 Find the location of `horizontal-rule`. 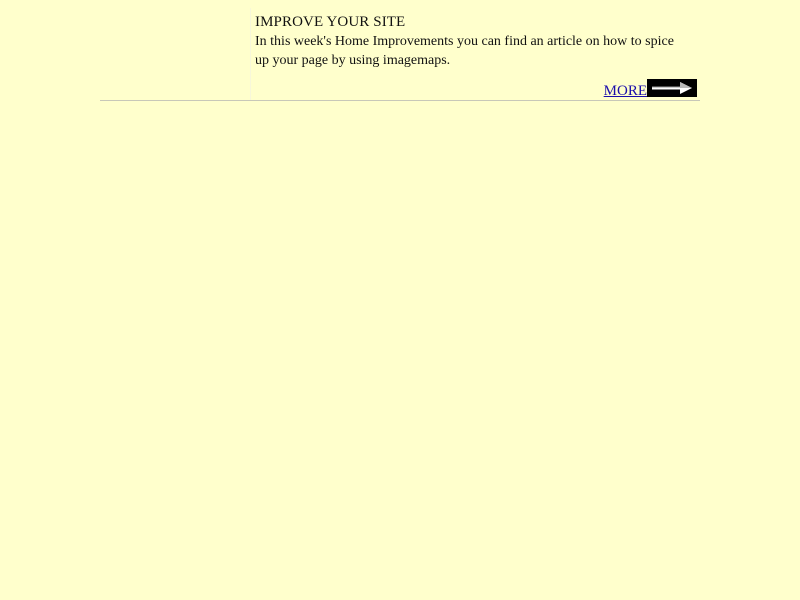

horizontal-rule is located at coordinates (400, 100).